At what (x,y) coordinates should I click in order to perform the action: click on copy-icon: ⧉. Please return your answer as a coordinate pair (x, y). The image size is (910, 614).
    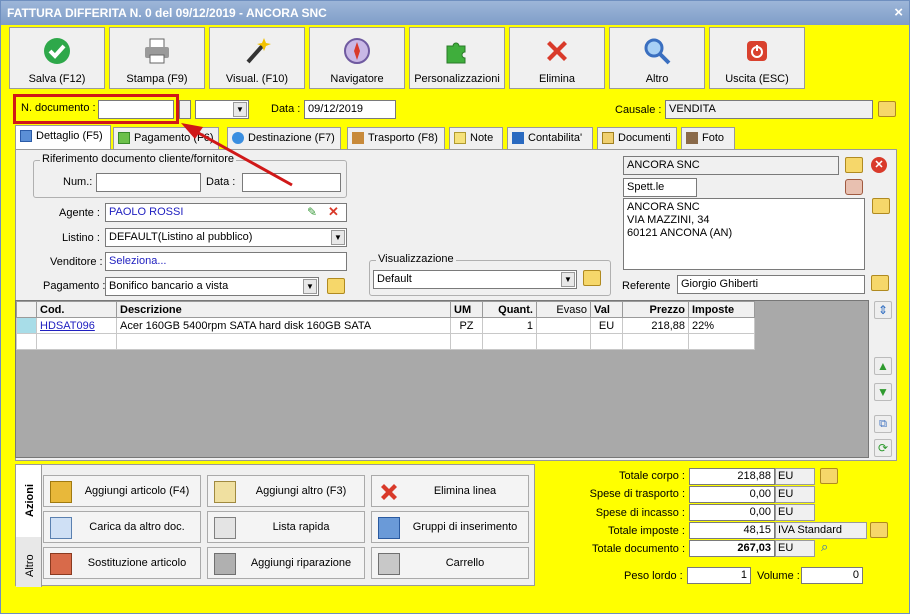
    Looking at the image, I should click on (883, 424).